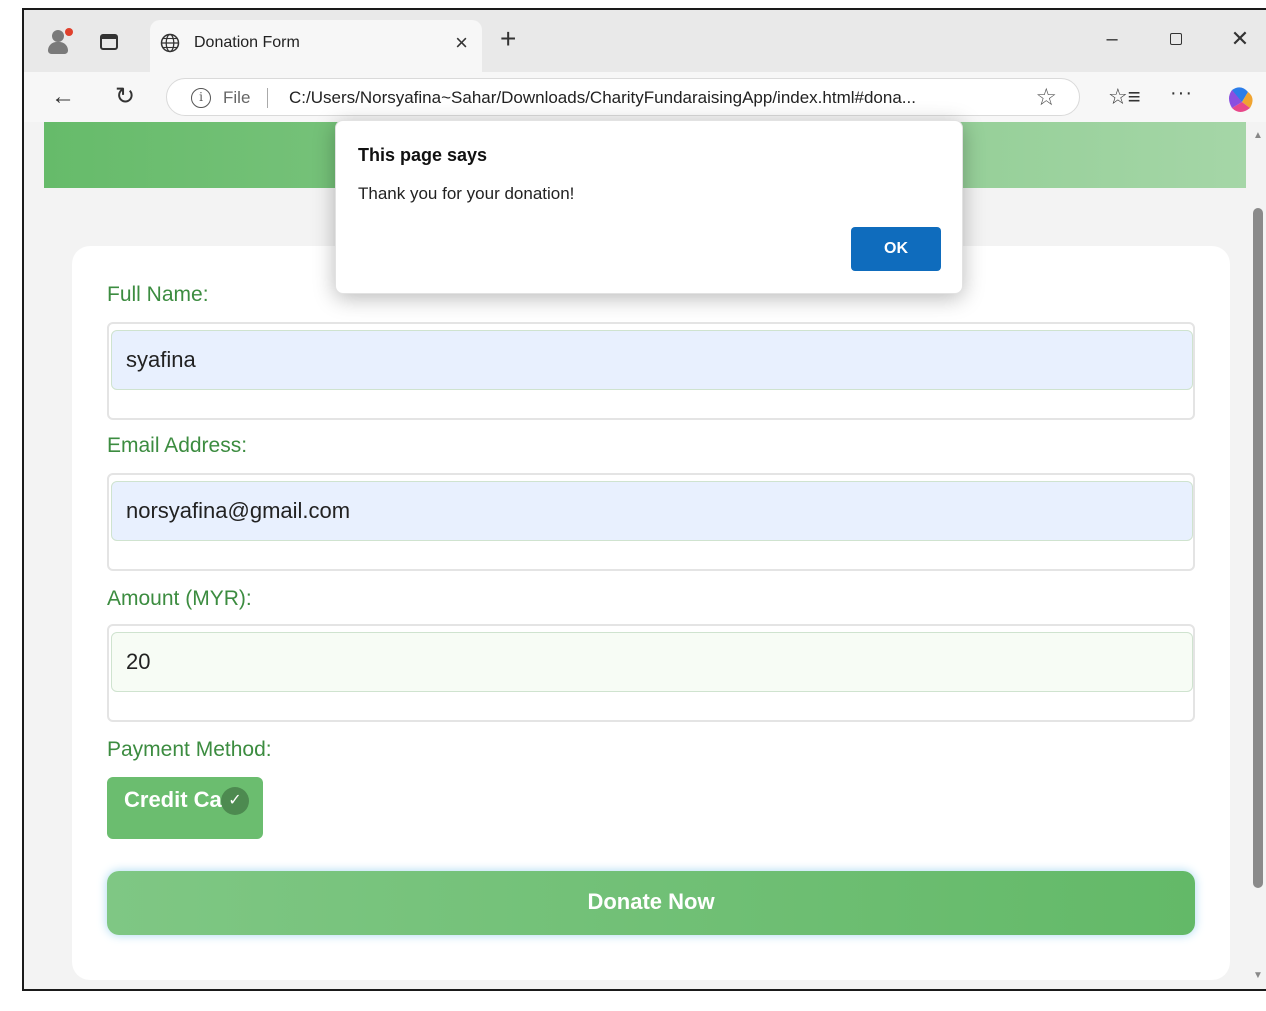 This screenshot has width=1266, height=1011. I want to click on donate-now-button: Donate Now, so click(651, 903).